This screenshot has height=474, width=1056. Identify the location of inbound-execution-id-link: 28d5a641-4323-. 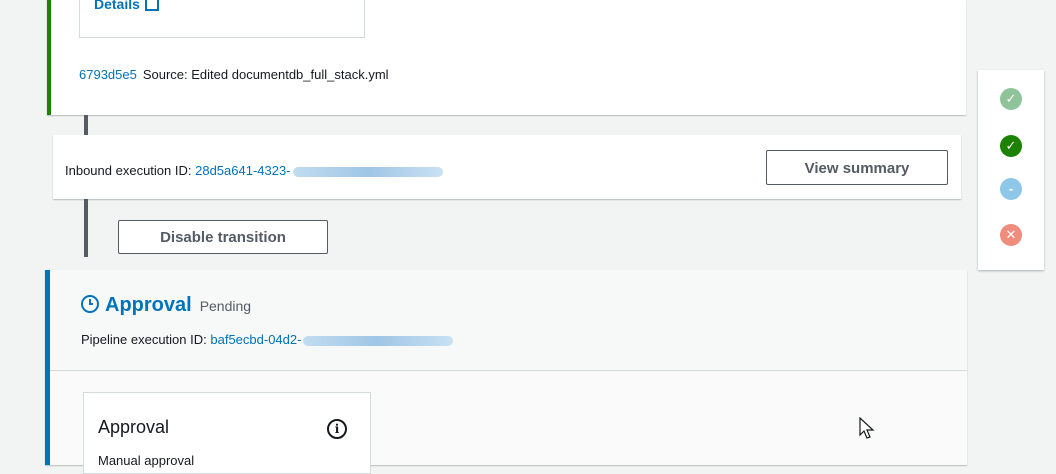
(242, 170).